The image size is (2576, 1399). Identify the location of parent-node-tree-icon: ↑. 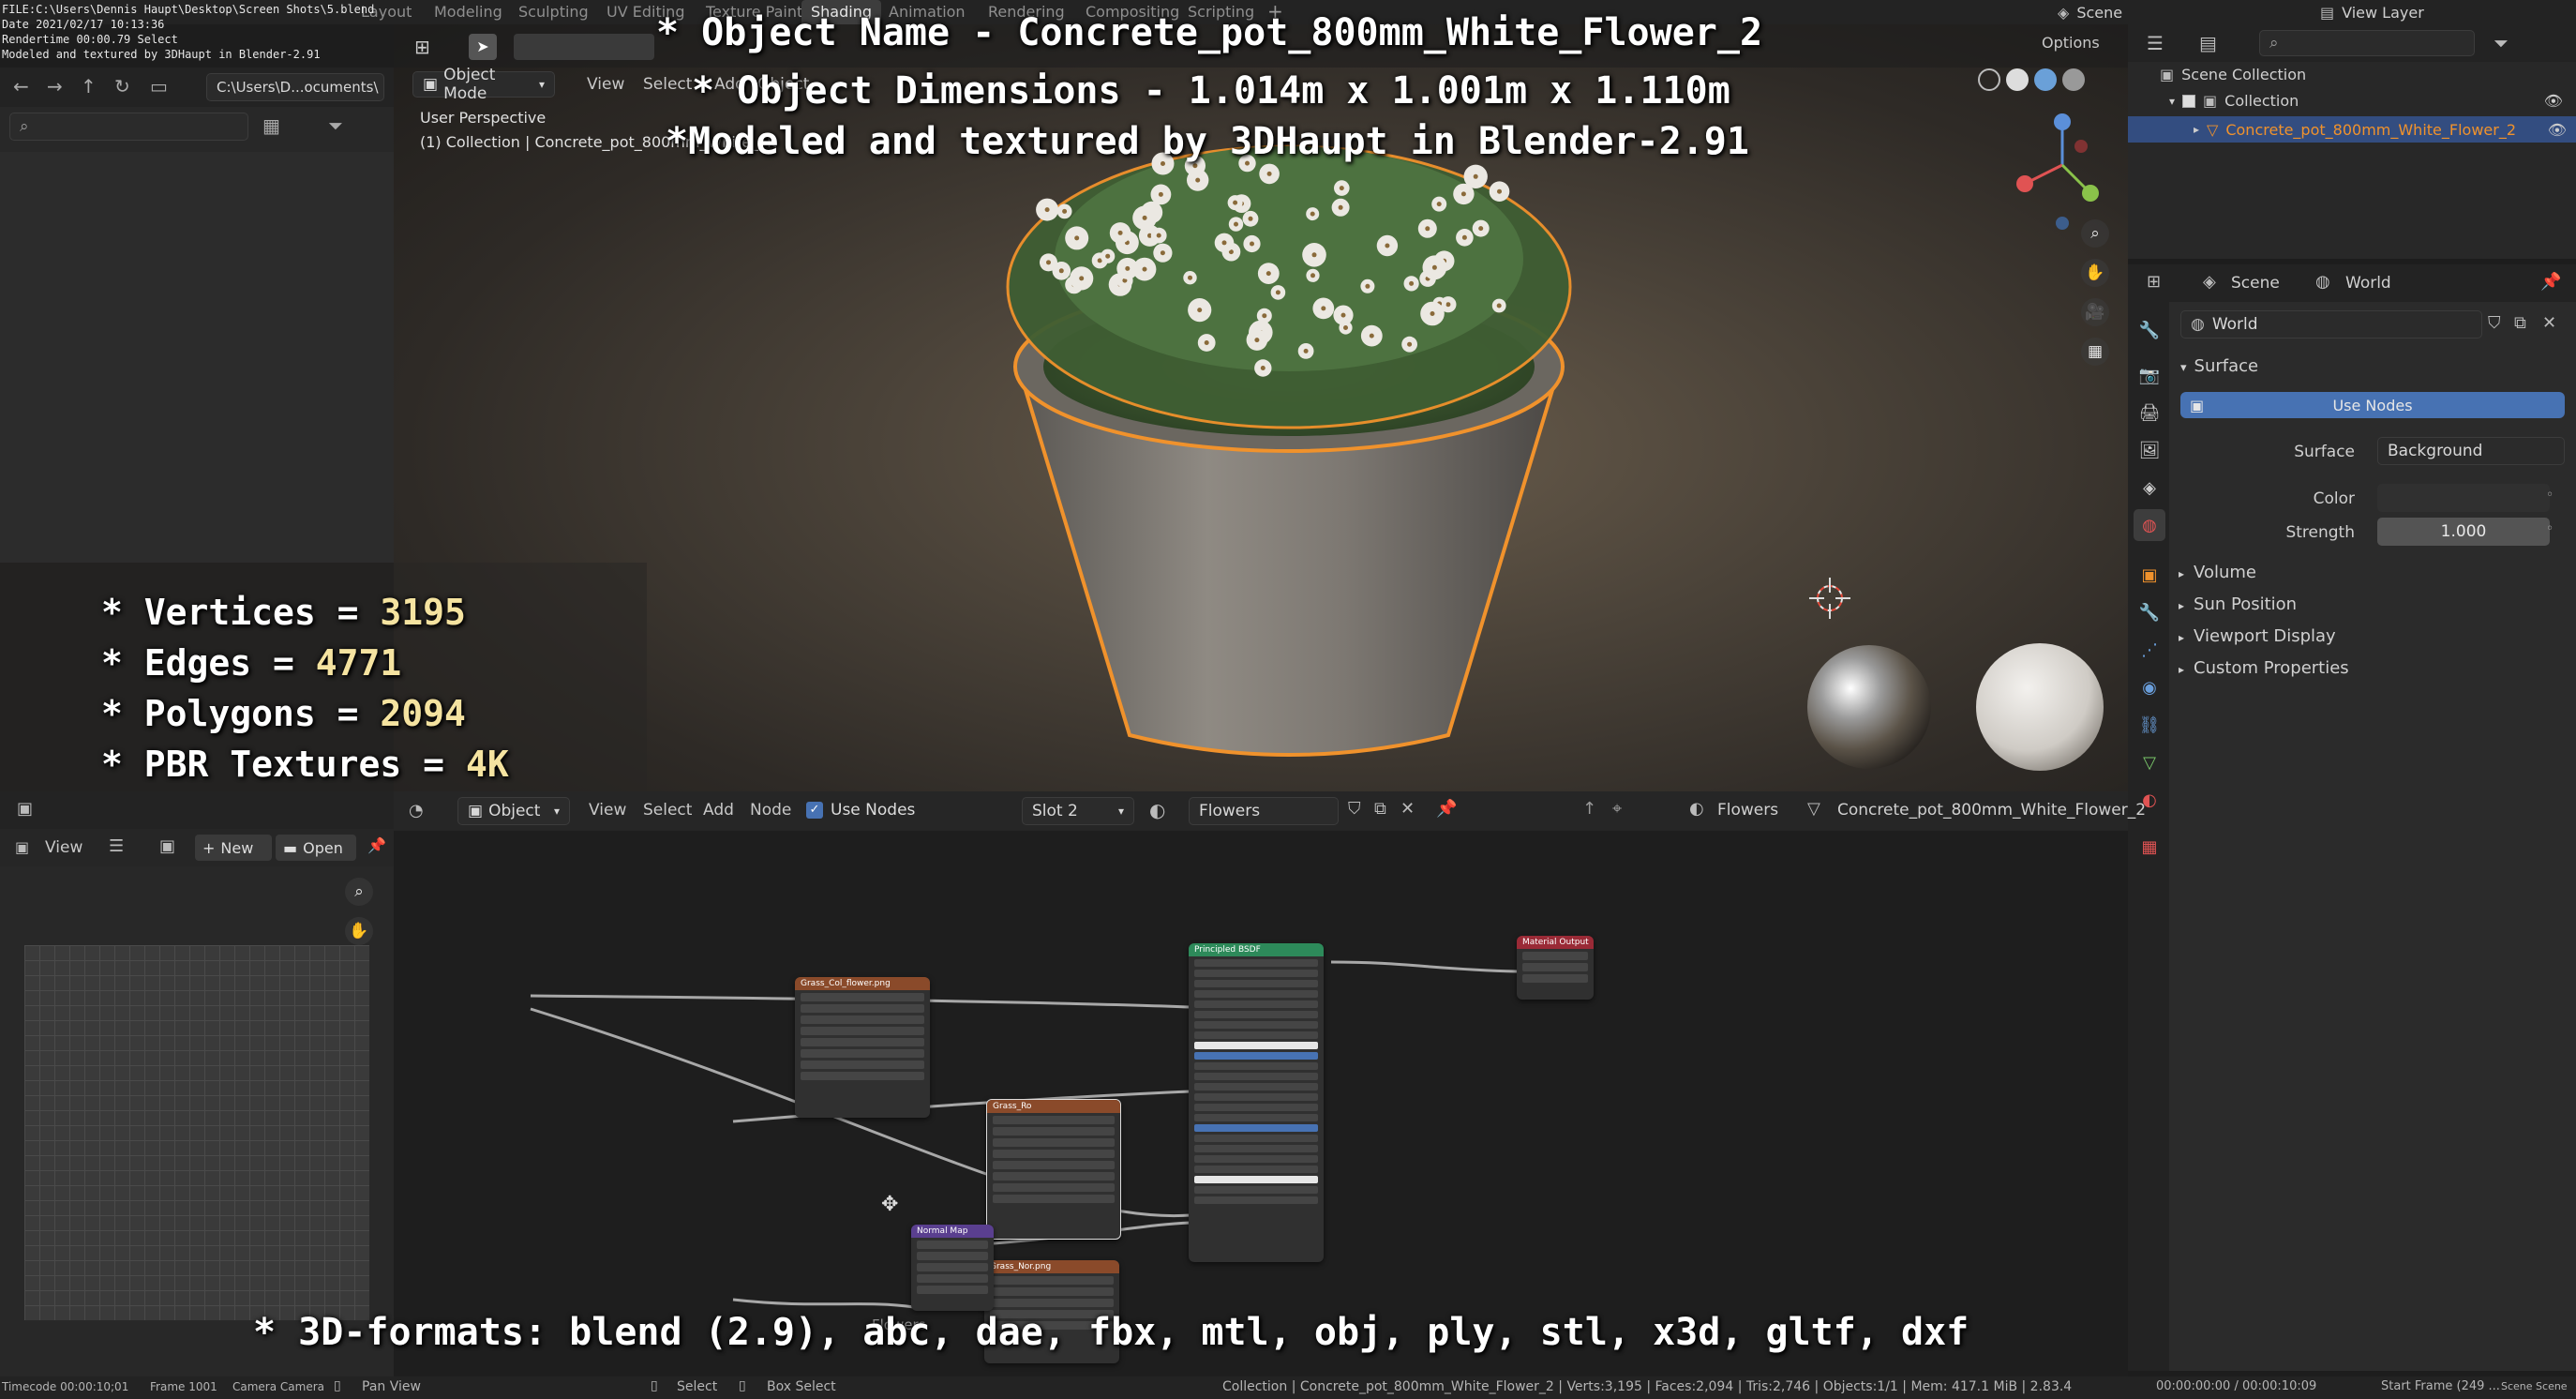
(1589, 809).